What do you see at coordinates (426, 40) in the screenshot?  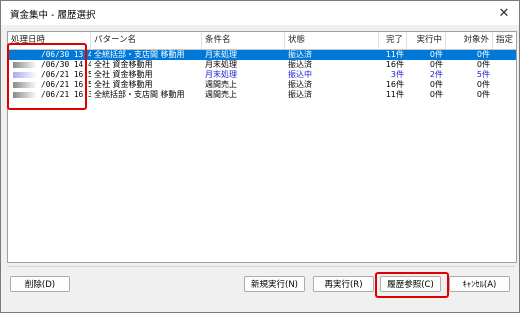 I see `col-header-running: 実行中` at bounding box center [426, 40].